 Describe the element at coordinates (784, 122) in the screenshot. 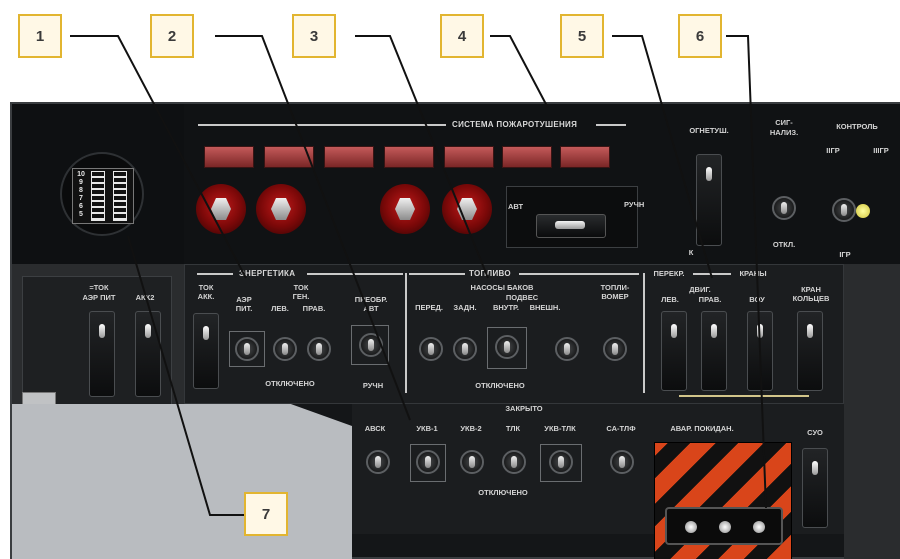

I see `alarm-label-line1: СИГ-` at that location.